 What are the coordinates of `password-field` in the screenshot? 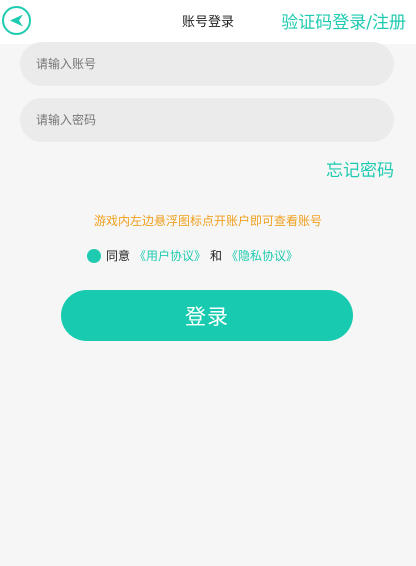 It's located at (207, 120).